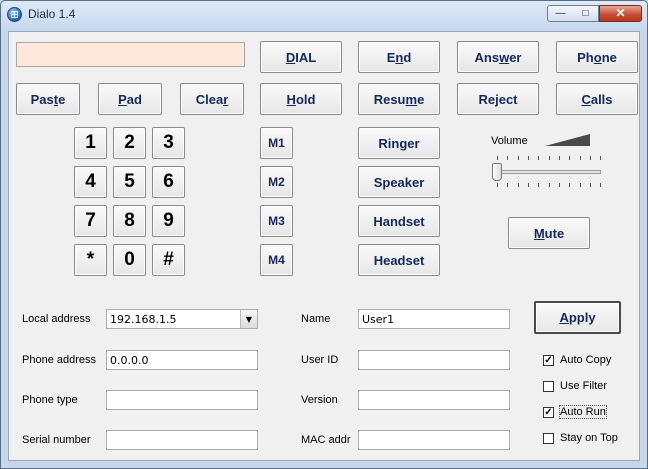 The height and width of the screenshot is (469, 648). Describe the element at coordinates (434, 360) in the screenshot. I see `user-id-field` at that location.